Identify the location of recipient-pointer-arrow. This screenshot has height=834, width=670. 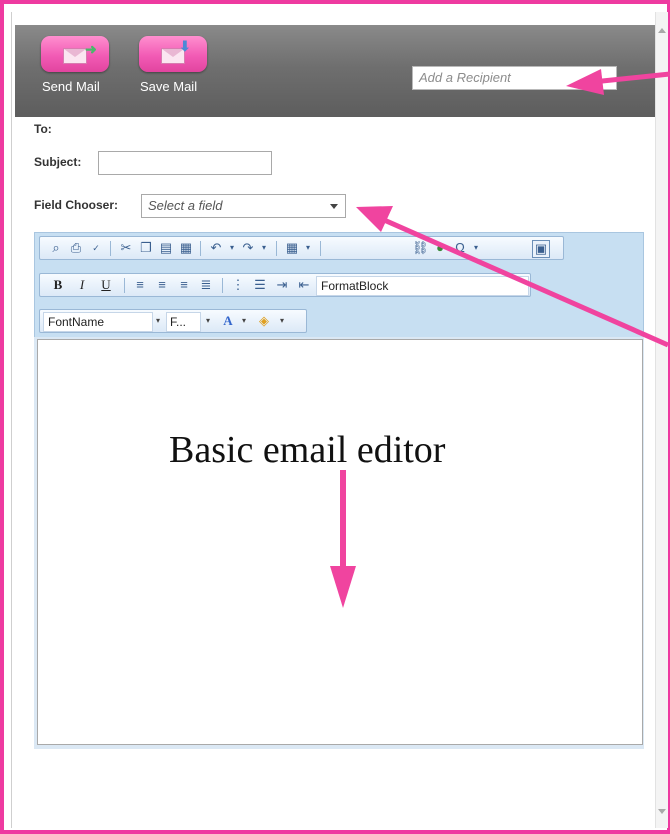
(618, 82).